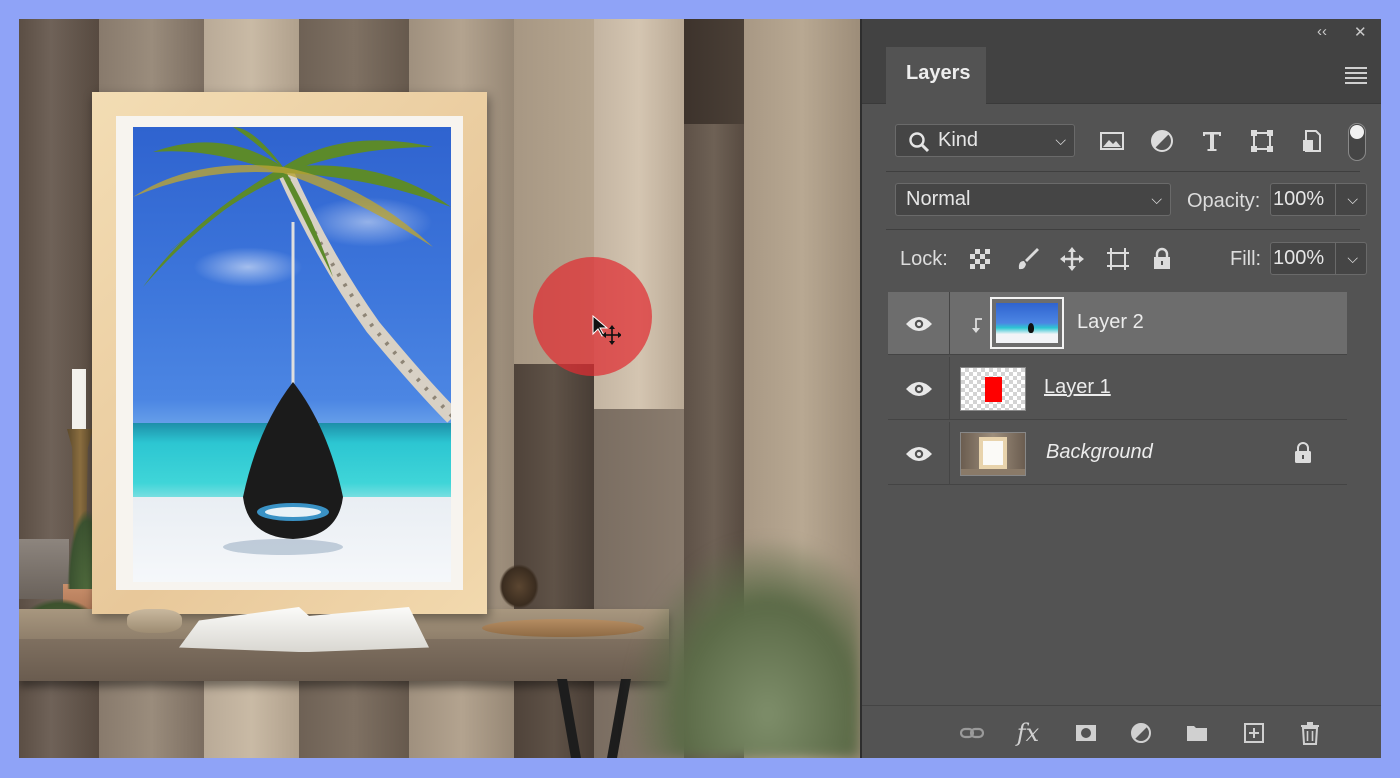 The image size is (1400, 778). What do you see at coordinates (1310, 733) in the screenshot?
I see `trash-icon` at bounding box center [1310, 733].